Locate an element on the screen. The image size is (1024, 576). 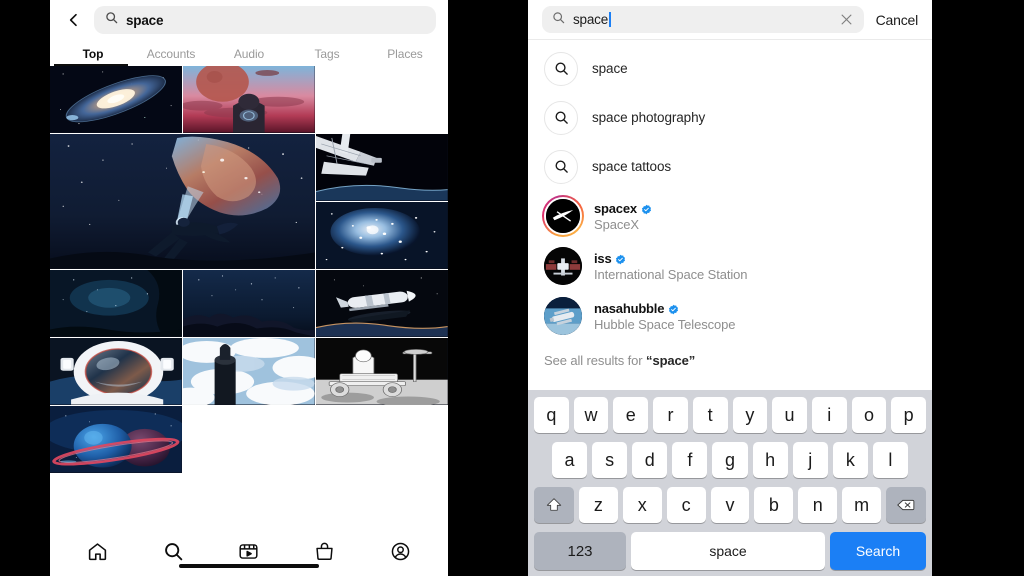
suggestion-label: space tattoos is located at coordinates (632, 166).